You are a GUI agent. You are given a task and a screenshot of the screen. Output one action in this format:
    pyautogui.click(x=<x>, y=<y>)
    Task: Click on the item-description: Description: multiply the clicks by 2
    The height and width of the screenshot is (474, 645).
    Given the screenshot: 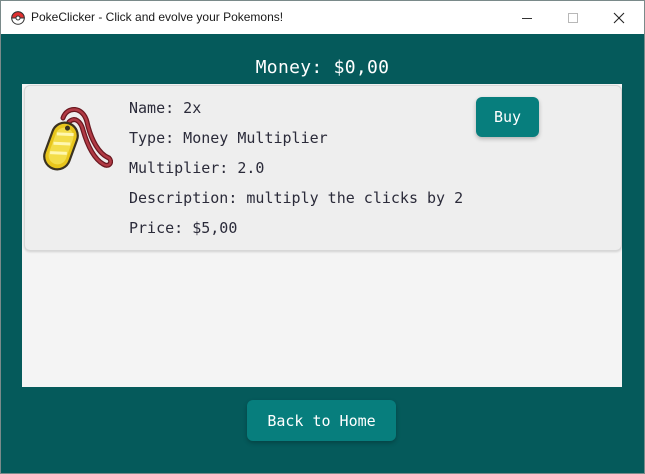 What is the action you would take?
    pyautogui.click(x=296, y=198)
    